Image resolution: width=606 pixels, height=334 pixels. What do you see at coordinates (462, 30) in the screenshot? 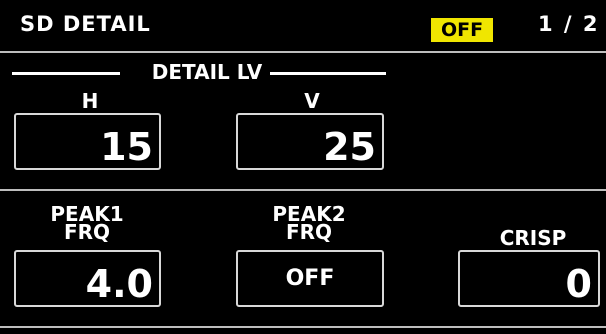
I see `status-badge: OFF` at bounding box center [462, 30].